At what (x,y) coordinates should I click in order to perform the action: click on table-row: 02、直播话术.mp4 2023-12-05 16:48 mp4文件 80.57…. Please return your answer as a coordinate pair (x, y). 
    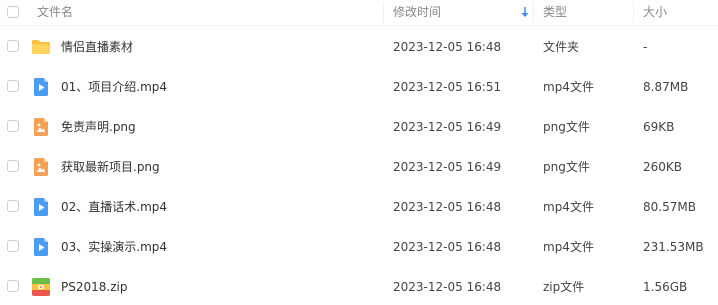
    Looking at the image, I should click on (359, 207).